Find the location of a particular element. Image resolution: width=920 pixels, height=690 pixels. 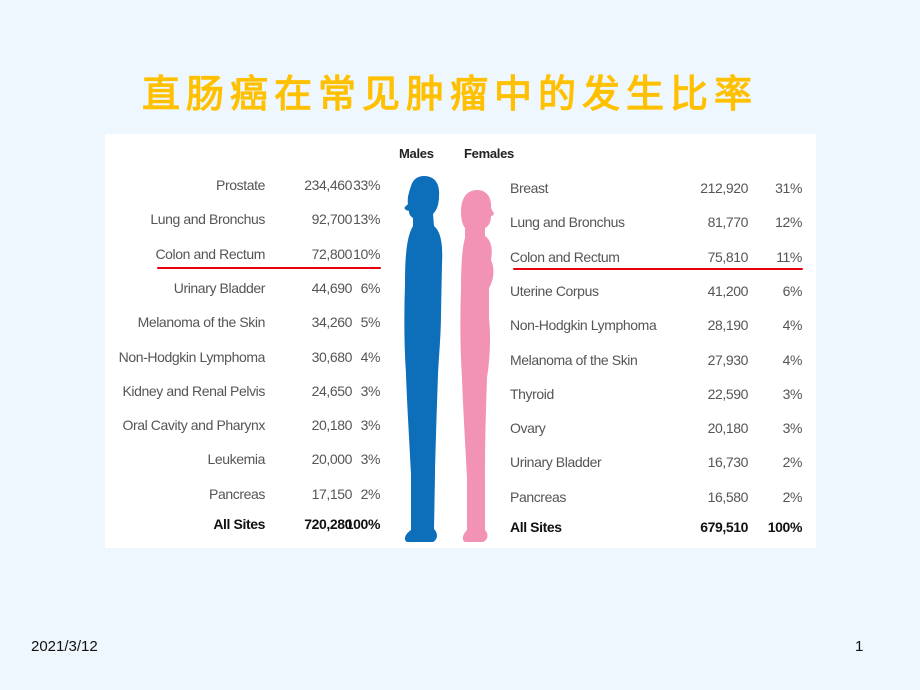

case-count: 16,580 is located at coordinates (728, 496).